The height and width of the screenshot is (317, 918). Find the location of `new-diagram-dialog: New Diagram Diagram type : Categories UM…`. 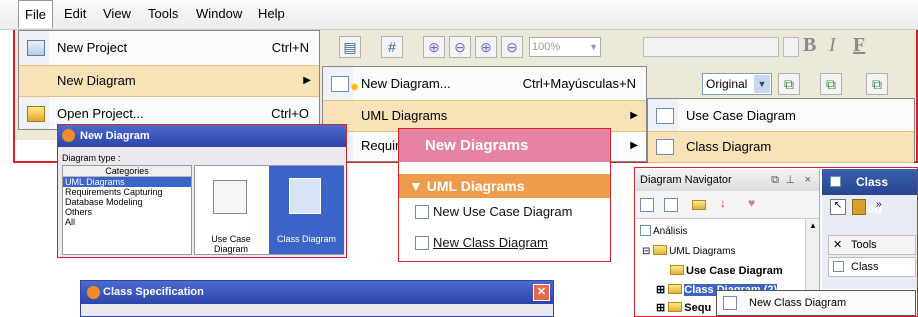

new-diagram-dialog: New Diagram Diagram type : Categories UM… is located at coordinates (202, 191).